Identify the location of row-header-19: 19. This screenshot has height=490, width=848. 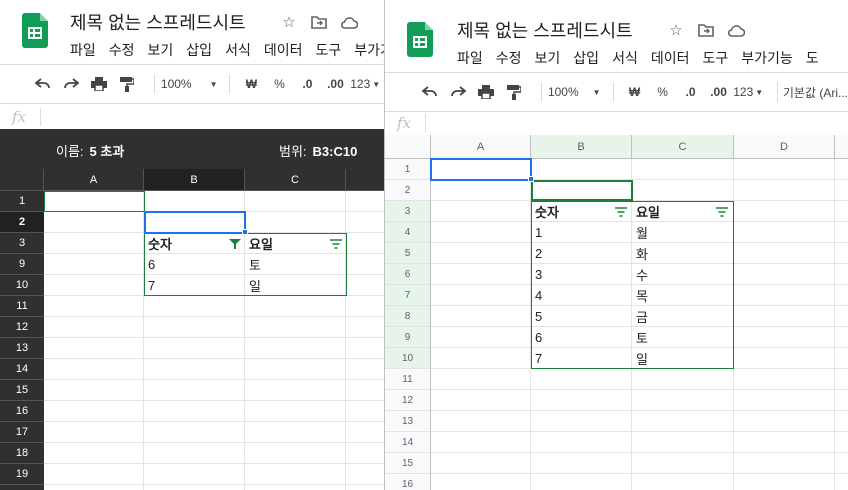
(22, 474).